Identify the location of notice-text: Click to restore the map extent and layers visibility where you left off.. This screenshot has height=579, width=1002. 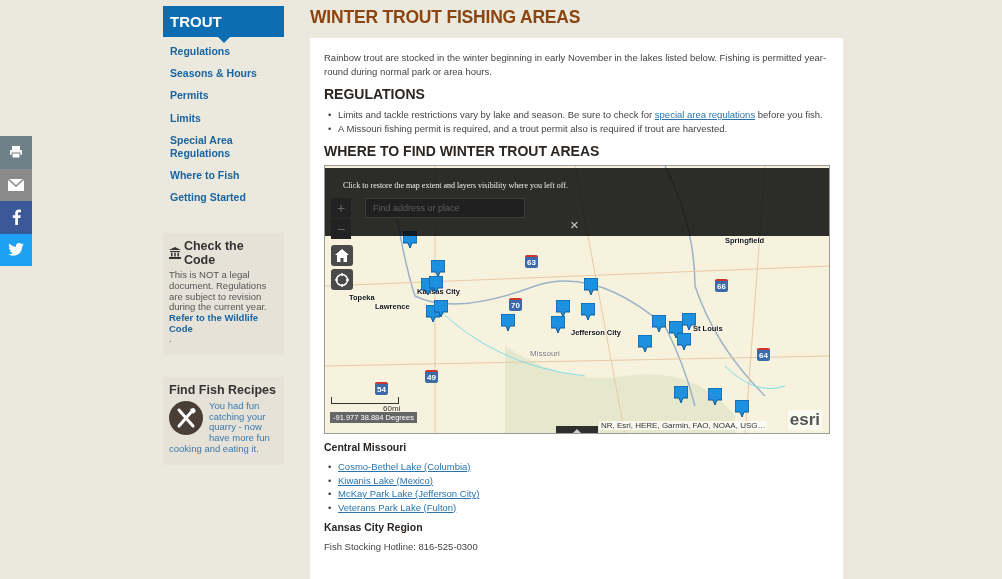
(455, 185).